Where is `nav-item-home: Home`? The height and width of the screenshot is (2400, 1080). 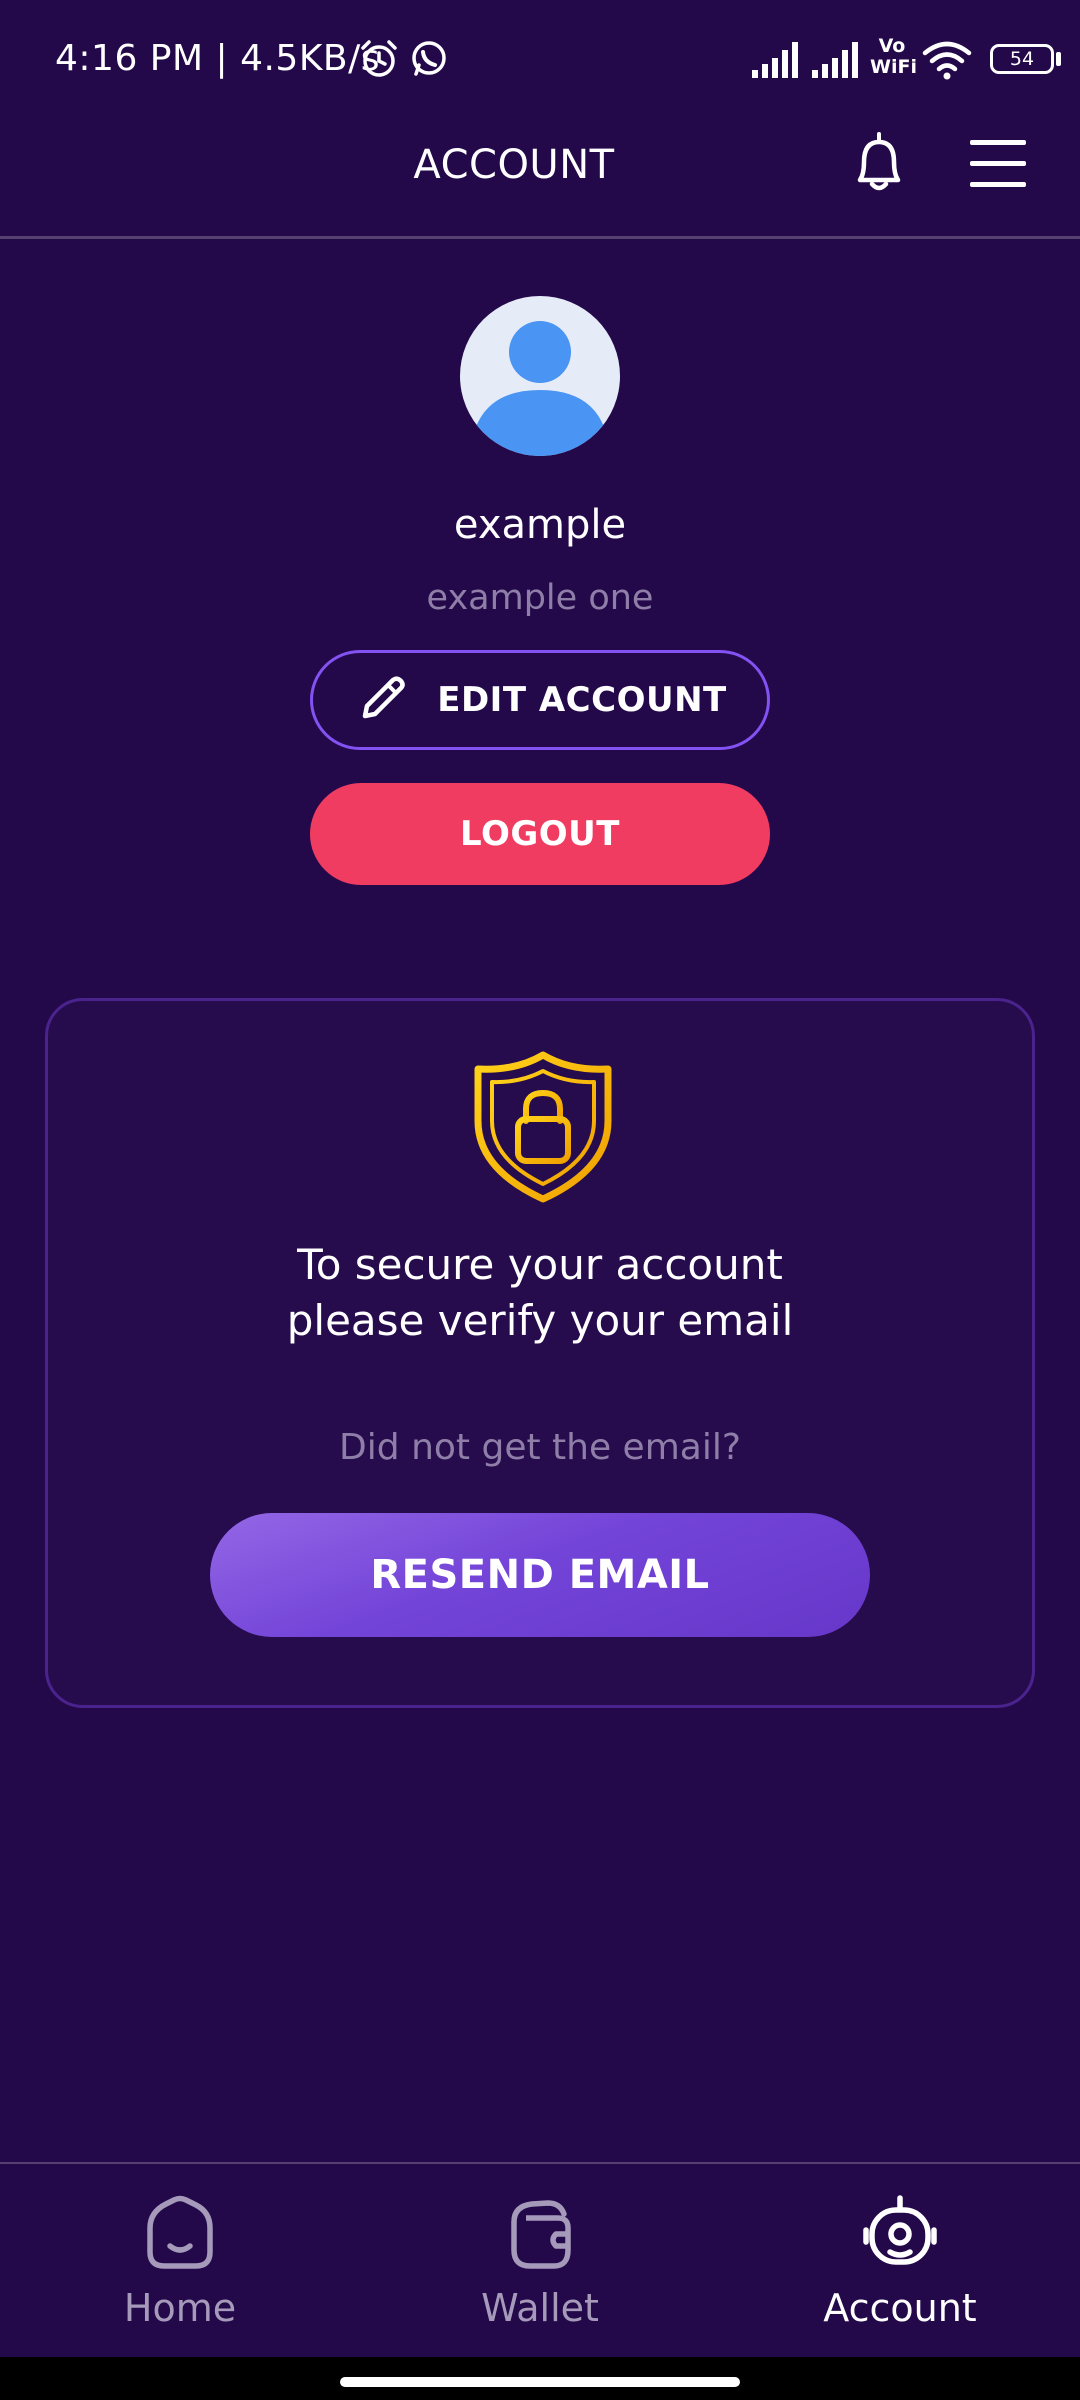
nav-item-home: Home is located at coordinates (180, 2261).